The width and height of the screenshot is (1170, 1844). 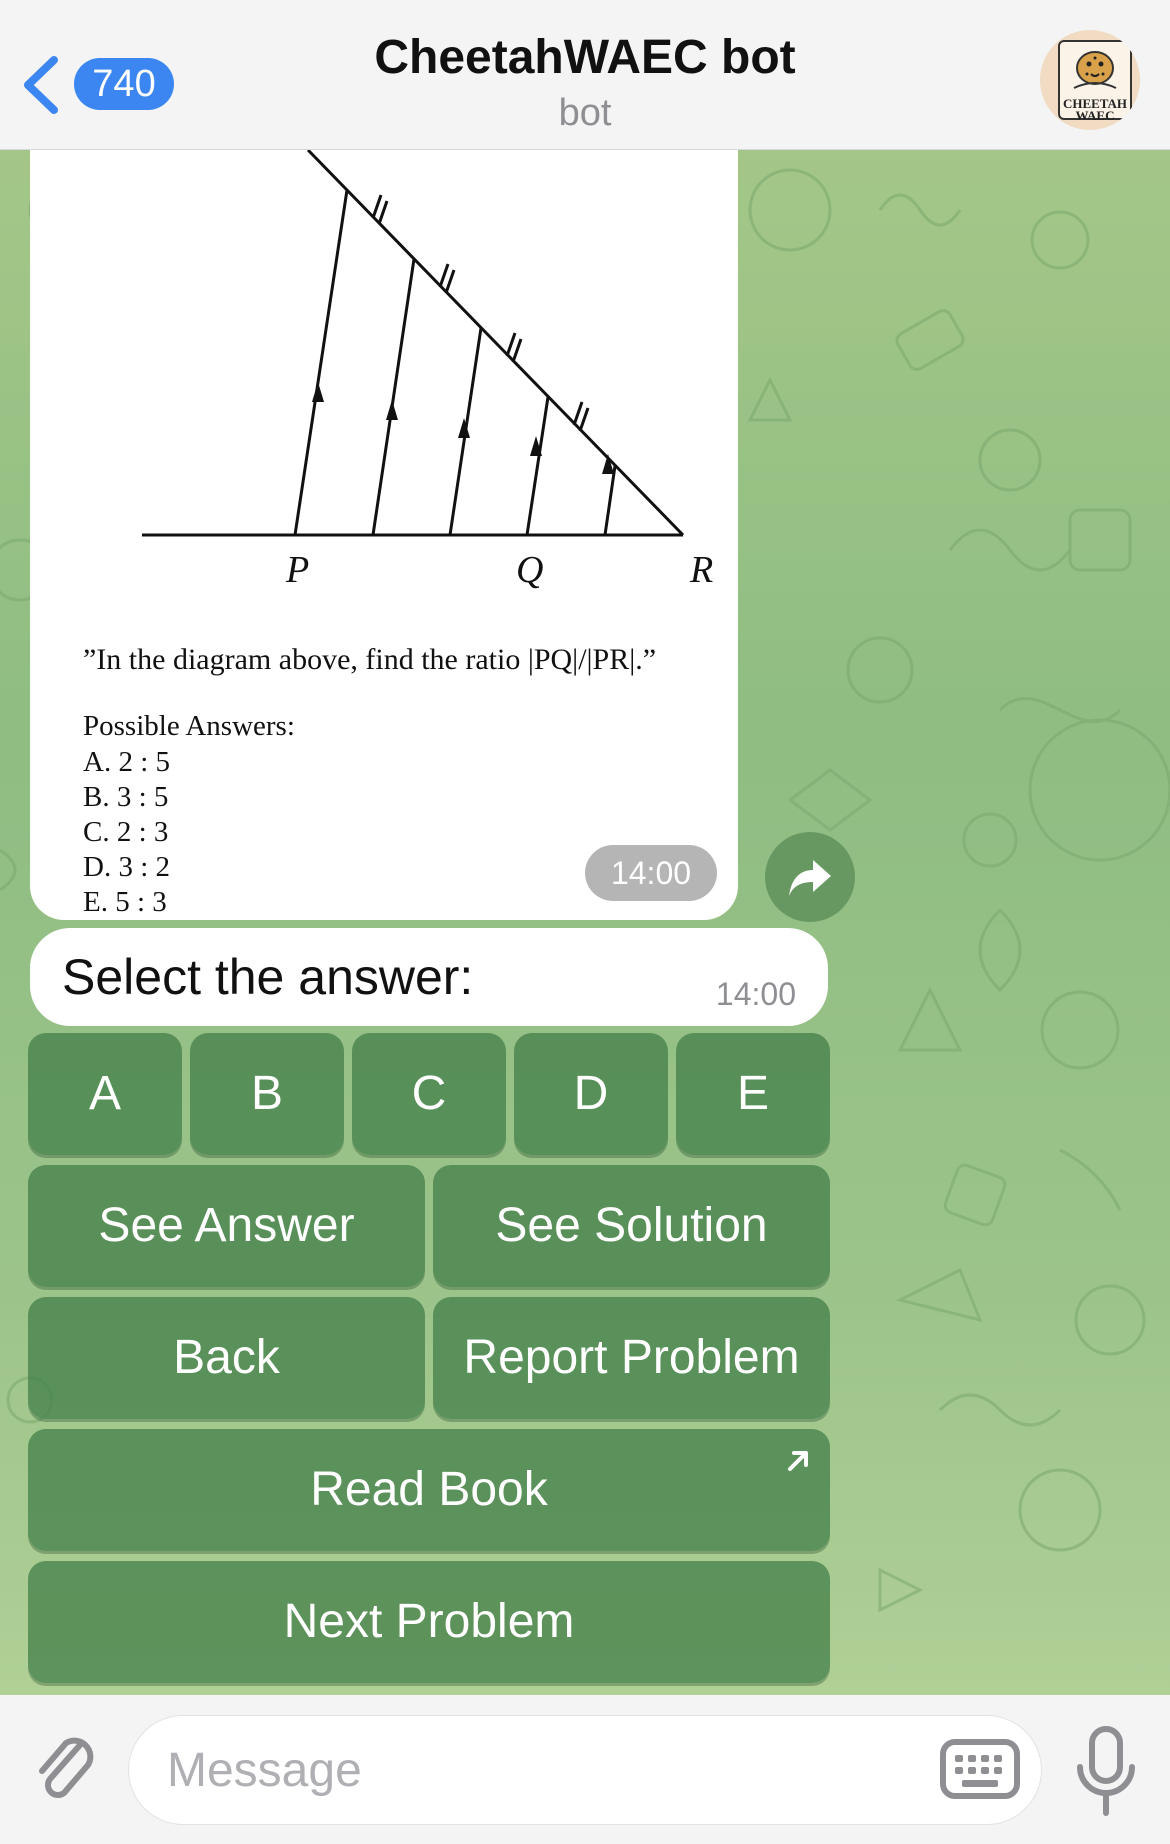 What do you see at coordinates (297, 570) in the screenshot?
I see `point-p-label: P` at bounding box center [297, 570].